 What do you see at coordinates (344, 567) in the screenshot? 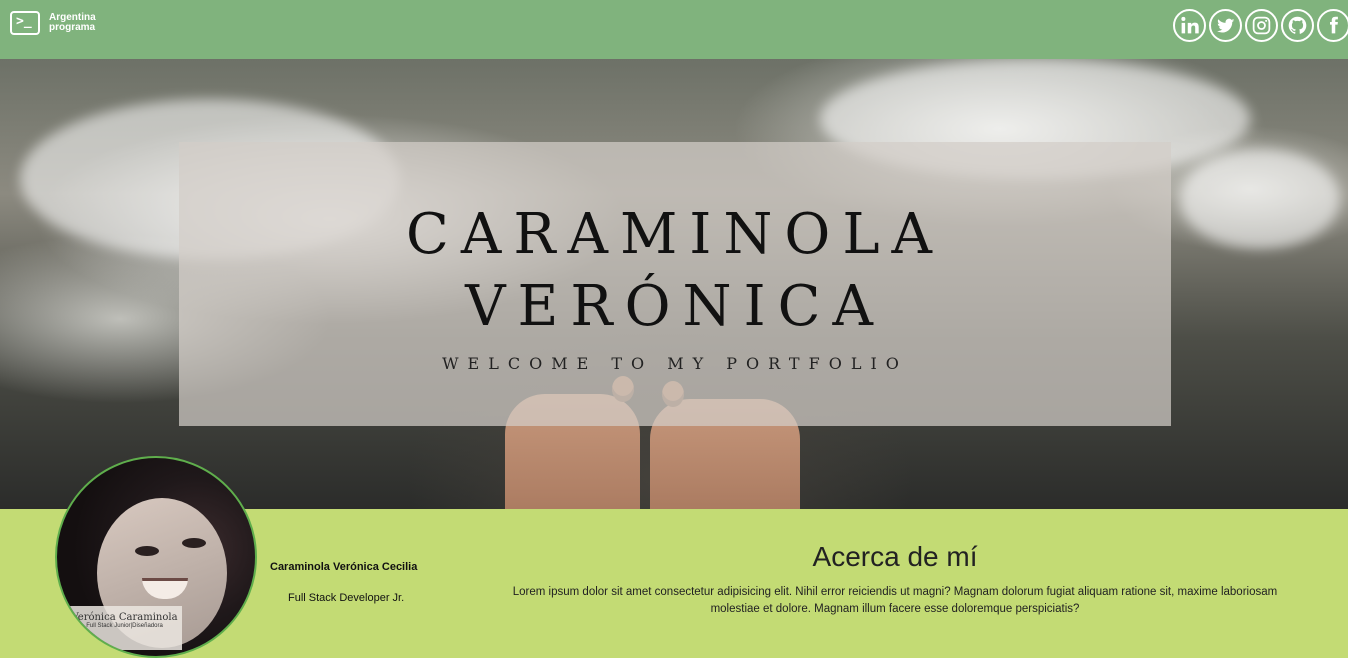
I see `profile-name: Caraminola Verónica Cecilia` at bounding box center [344, 567].